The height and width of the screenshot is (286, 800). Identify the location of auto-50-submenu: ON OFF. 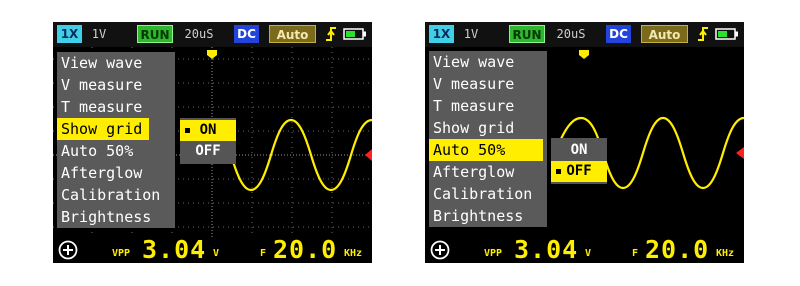
(579, 161).